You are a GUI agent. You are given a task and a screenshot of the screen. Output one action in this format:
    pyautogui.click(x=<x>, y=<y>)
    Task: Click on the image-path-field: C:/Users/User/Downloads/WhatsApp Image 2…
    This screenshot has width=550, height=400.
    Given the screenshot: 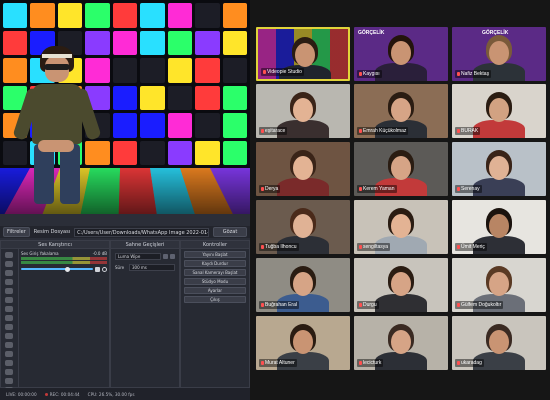 What is the action you would take?
    pyautogui.click(x=141, y=232)
    